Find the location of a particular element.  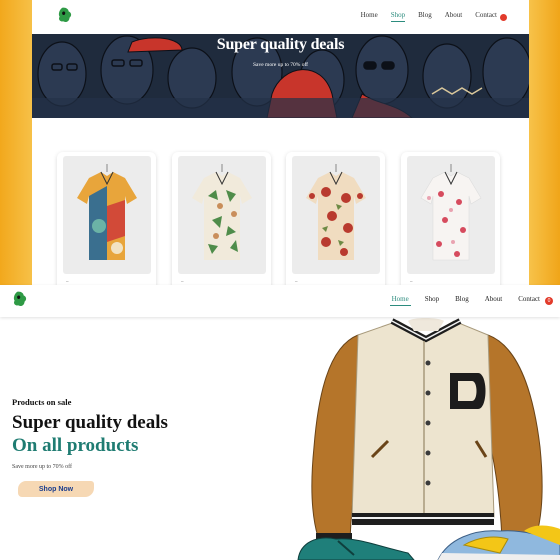

hero-title: Super quality deals is located at coordinates (90, 422).